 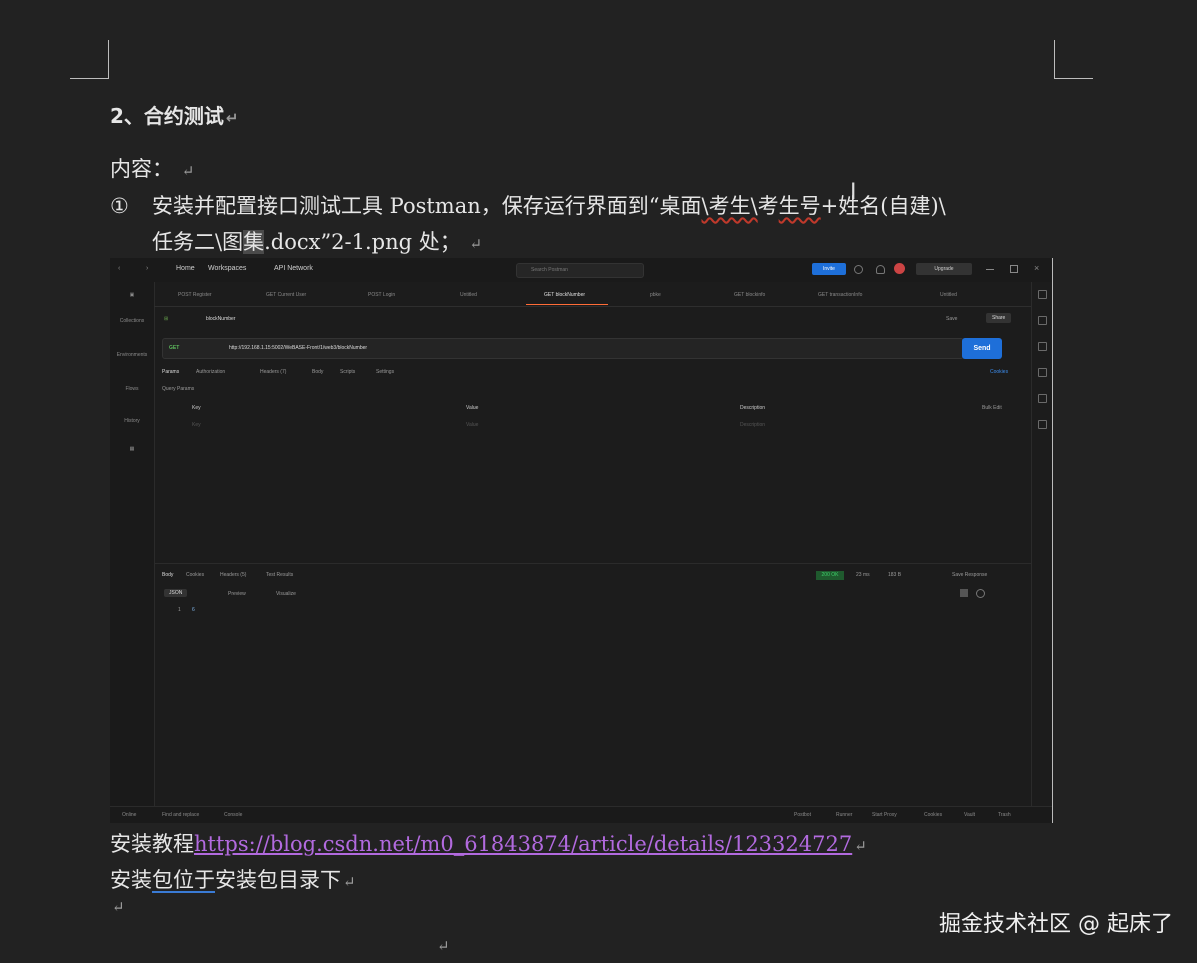 I want to click on response-tab-test-results: Test Results, so click(x=279, y=575).